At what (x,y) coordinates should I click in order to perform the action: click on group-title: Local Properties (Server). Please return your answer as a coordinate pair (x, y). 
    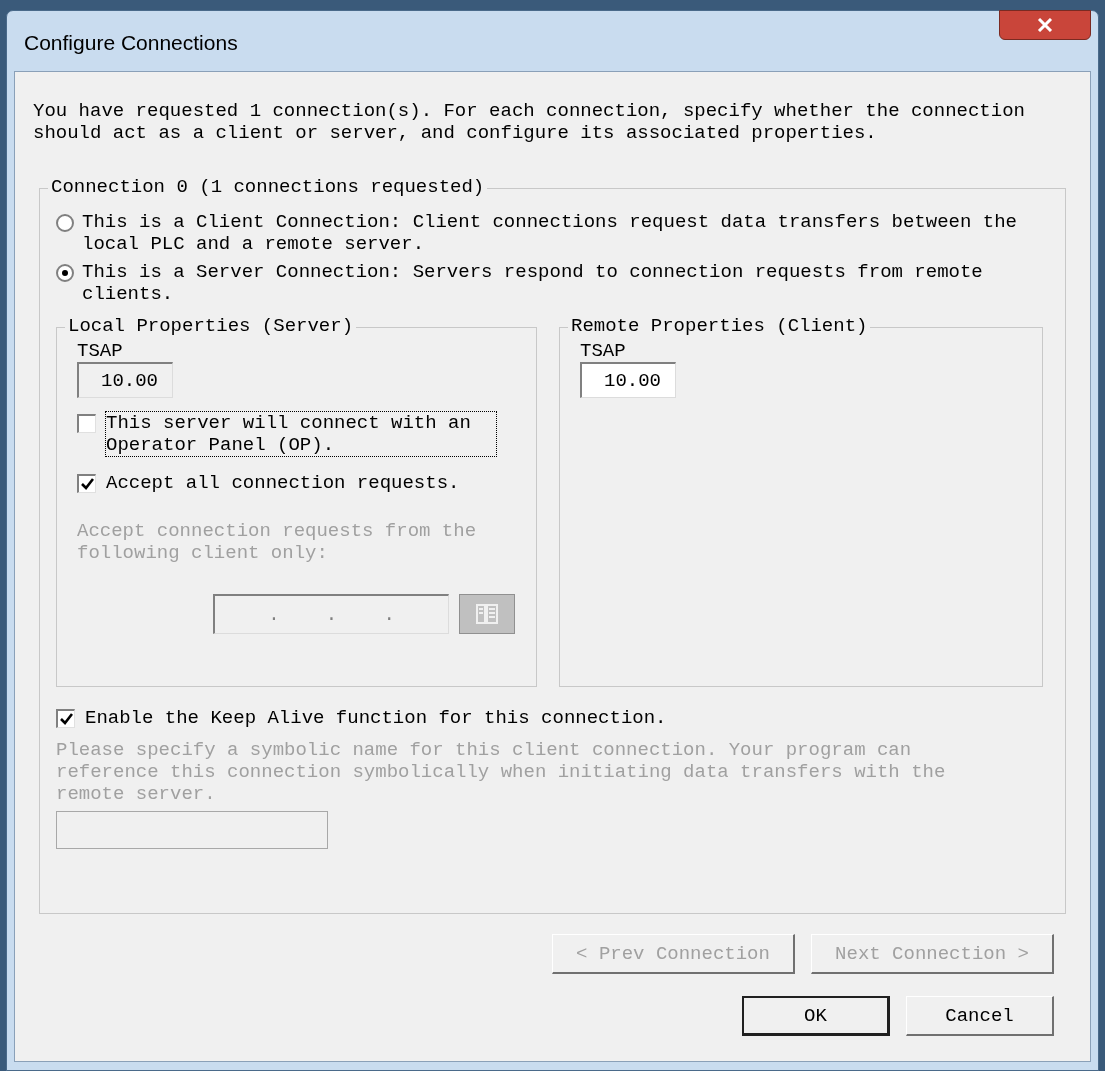
    Looking at the image, I should click on (211, 326).